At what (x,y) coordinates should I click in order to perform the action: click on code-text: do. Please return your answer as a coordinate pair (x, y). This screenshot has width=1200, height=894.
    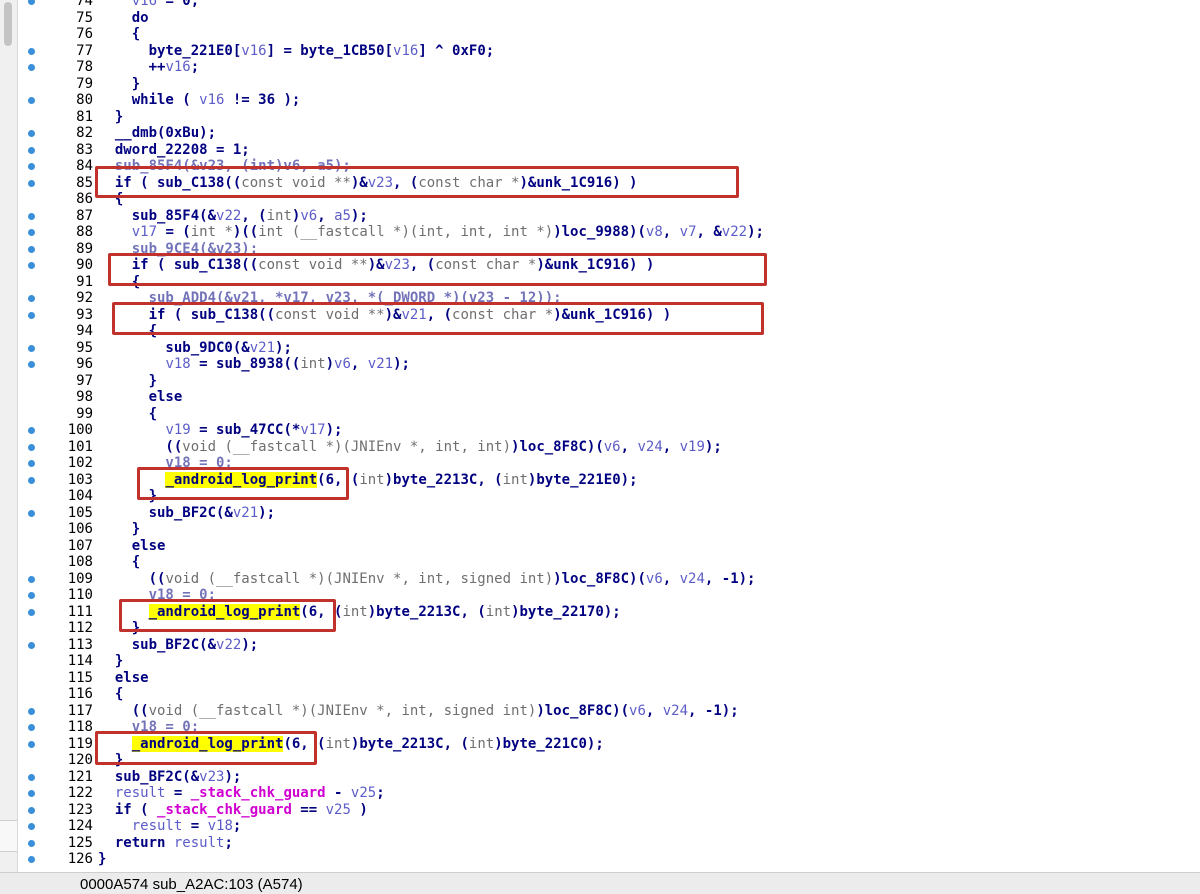
    Looking at the image, I should click on (123, 18).